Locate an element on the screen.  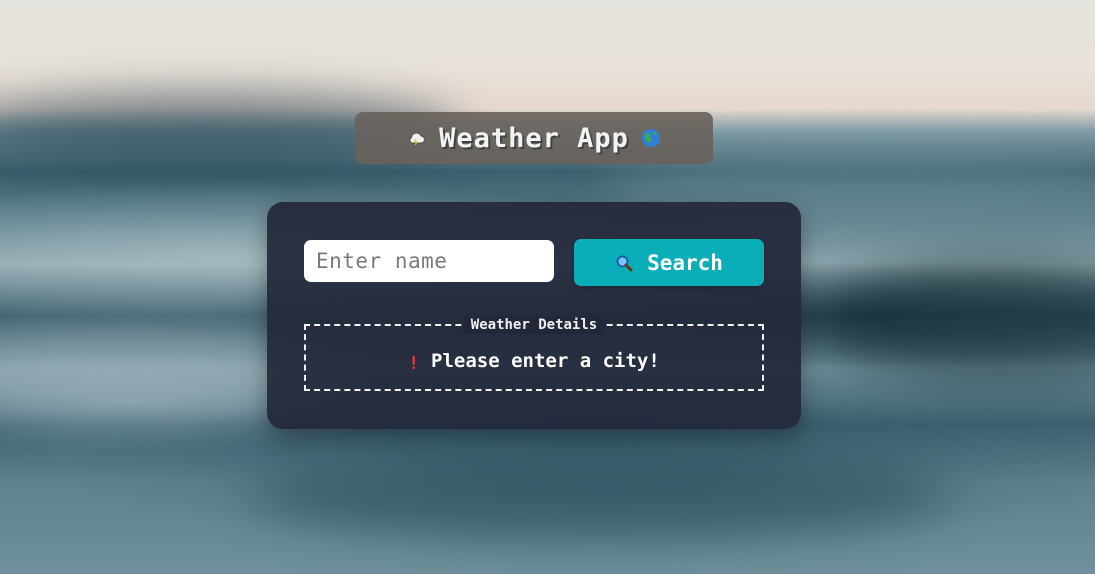
globe-icon is located at coordinates (651, 138).